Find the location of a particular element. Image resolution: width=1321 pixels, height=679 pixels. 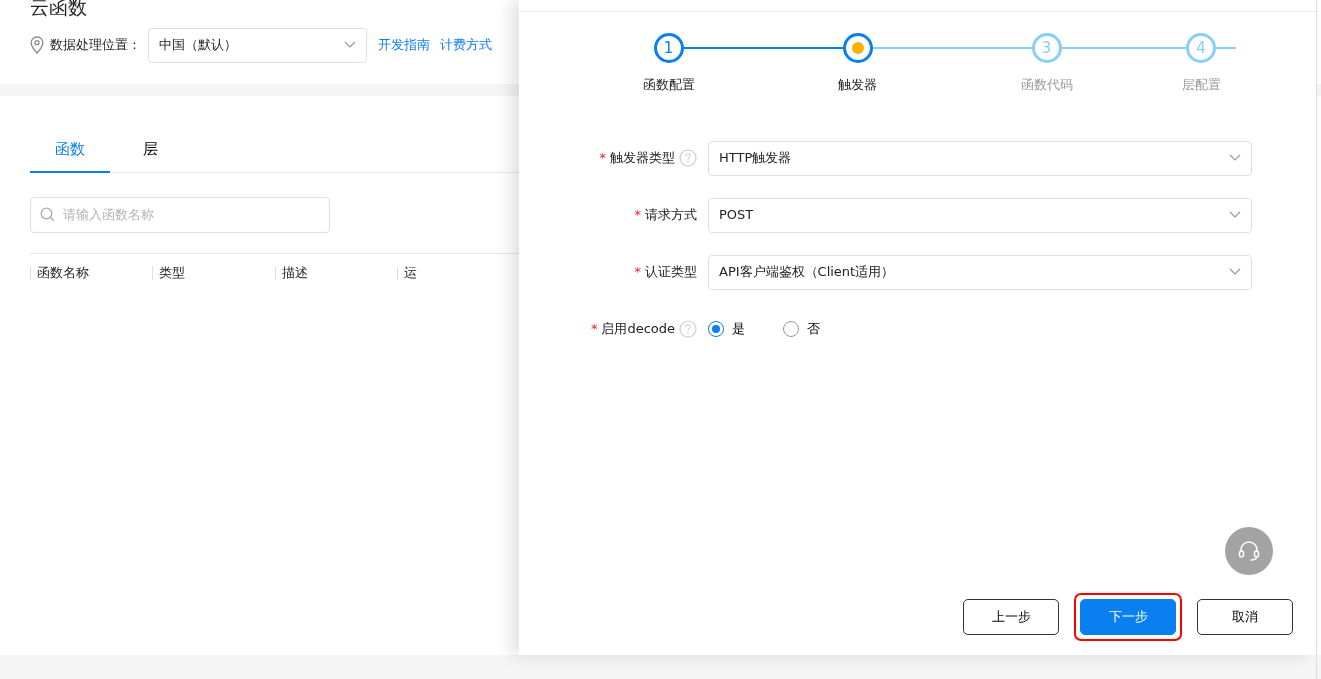

step-label: 触发器 is located at coordinates (857, 85).